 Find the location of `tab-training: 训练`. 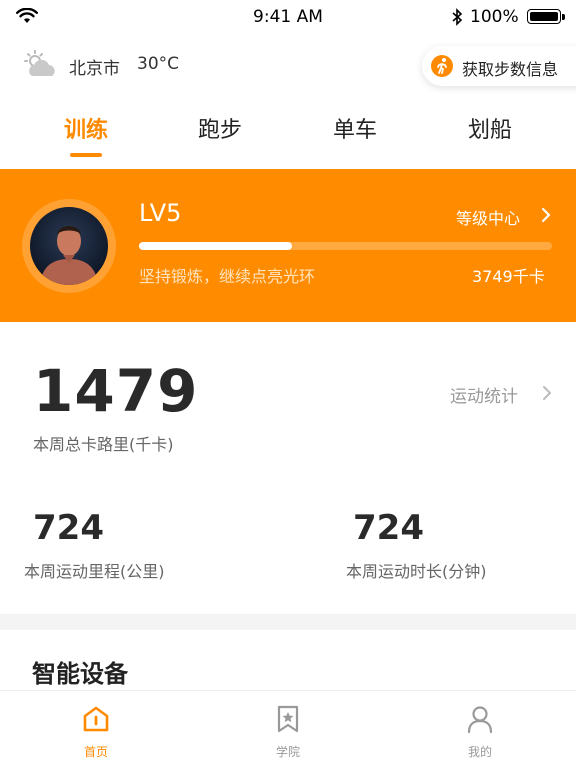

tab-training: 训练 is located at coordinates (86, 128).